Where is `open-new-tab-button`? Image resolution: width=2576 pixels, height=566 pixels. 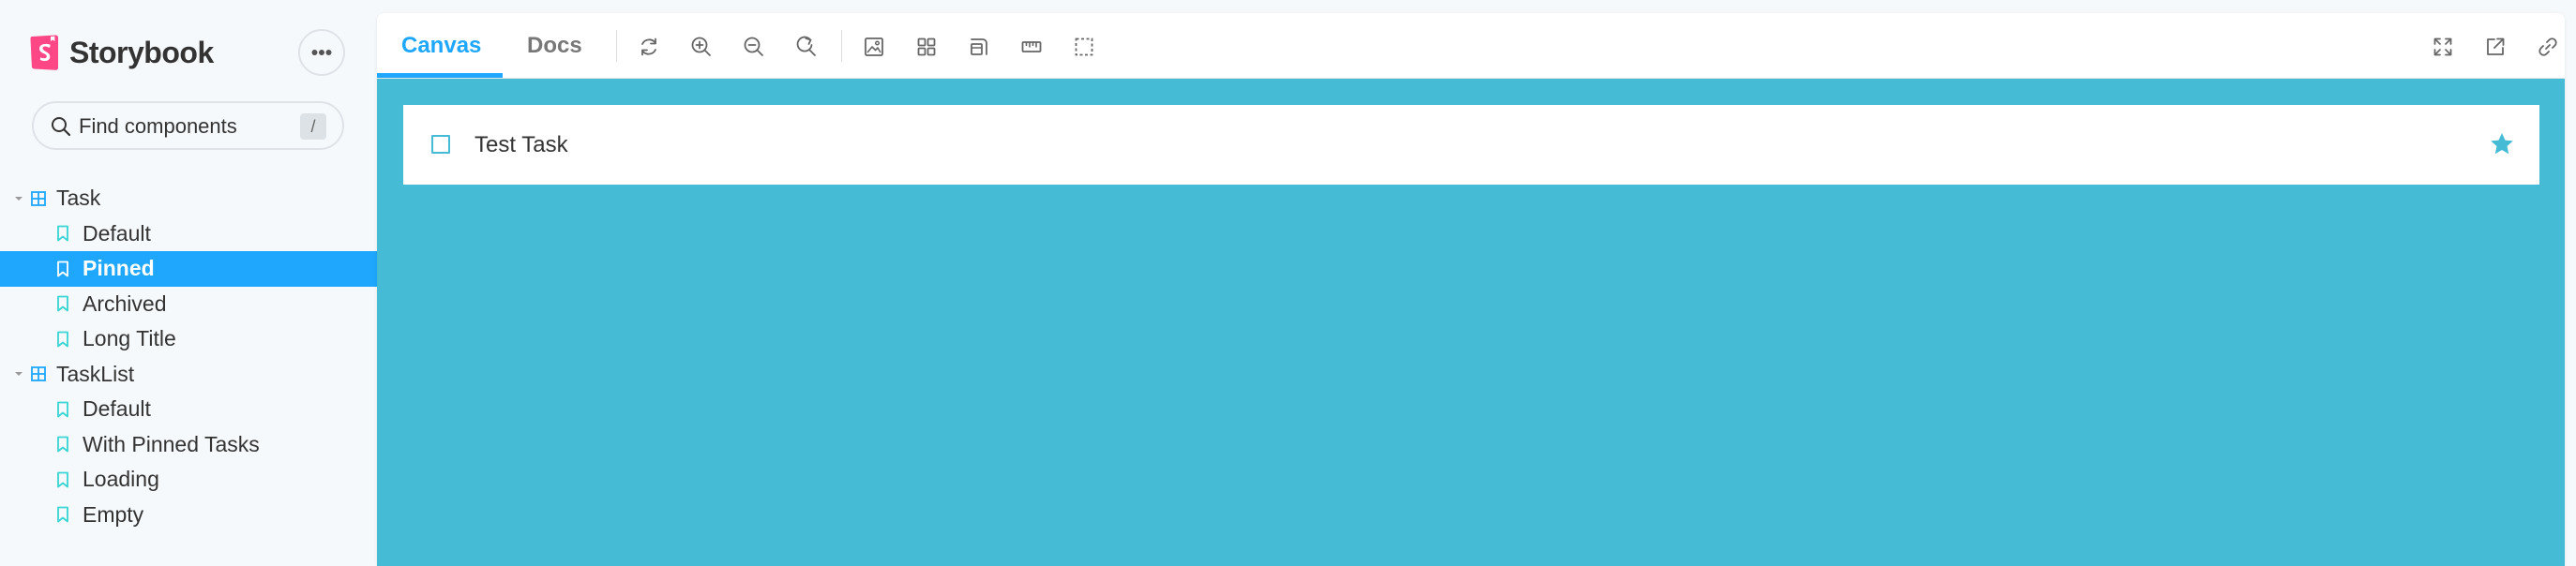
open-new-tab-button is located at coordinates (2495, 47).